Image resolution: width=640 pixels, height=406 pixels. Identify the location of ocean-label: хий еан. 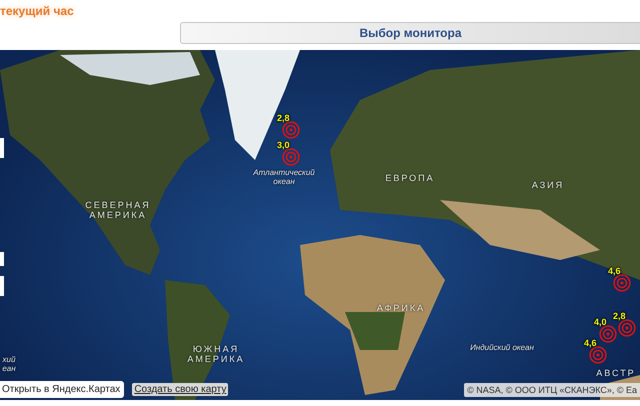
(9, 364).